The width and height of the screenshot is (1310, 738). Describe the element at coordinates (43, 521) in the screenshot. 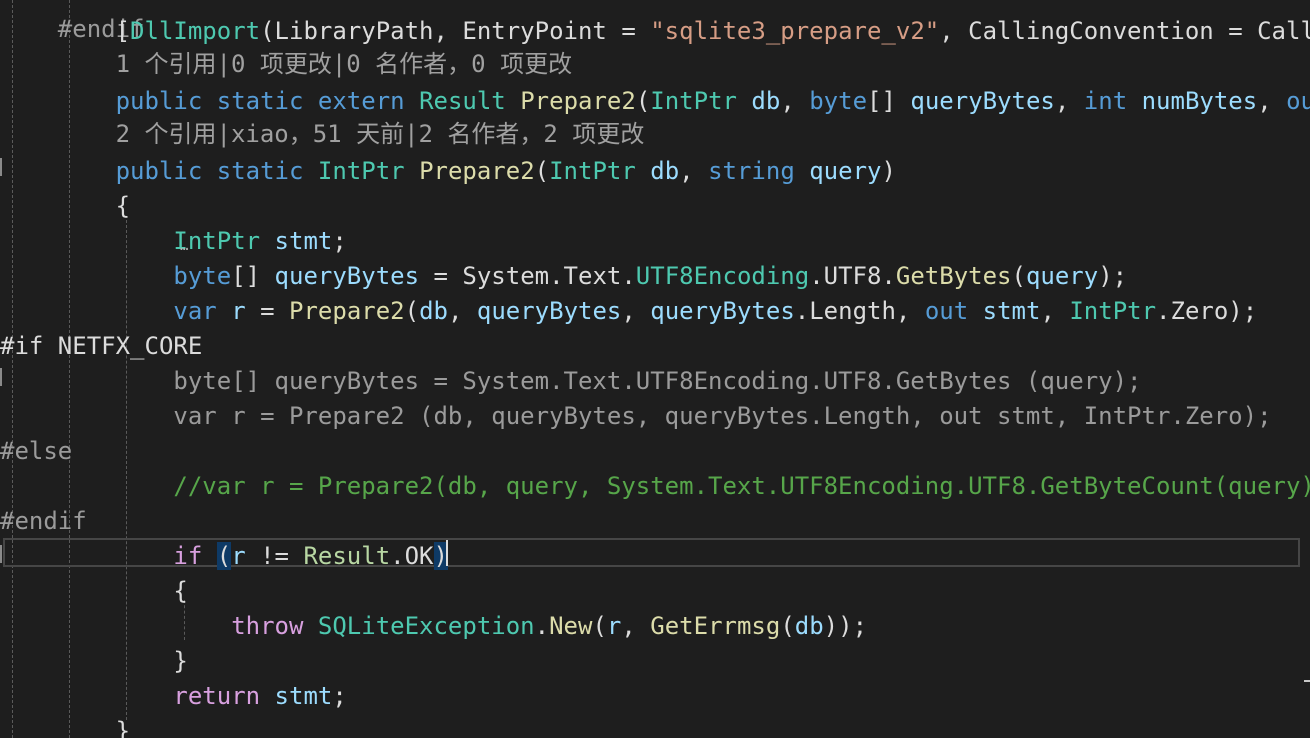

I see `code-line: #endif` at that location.